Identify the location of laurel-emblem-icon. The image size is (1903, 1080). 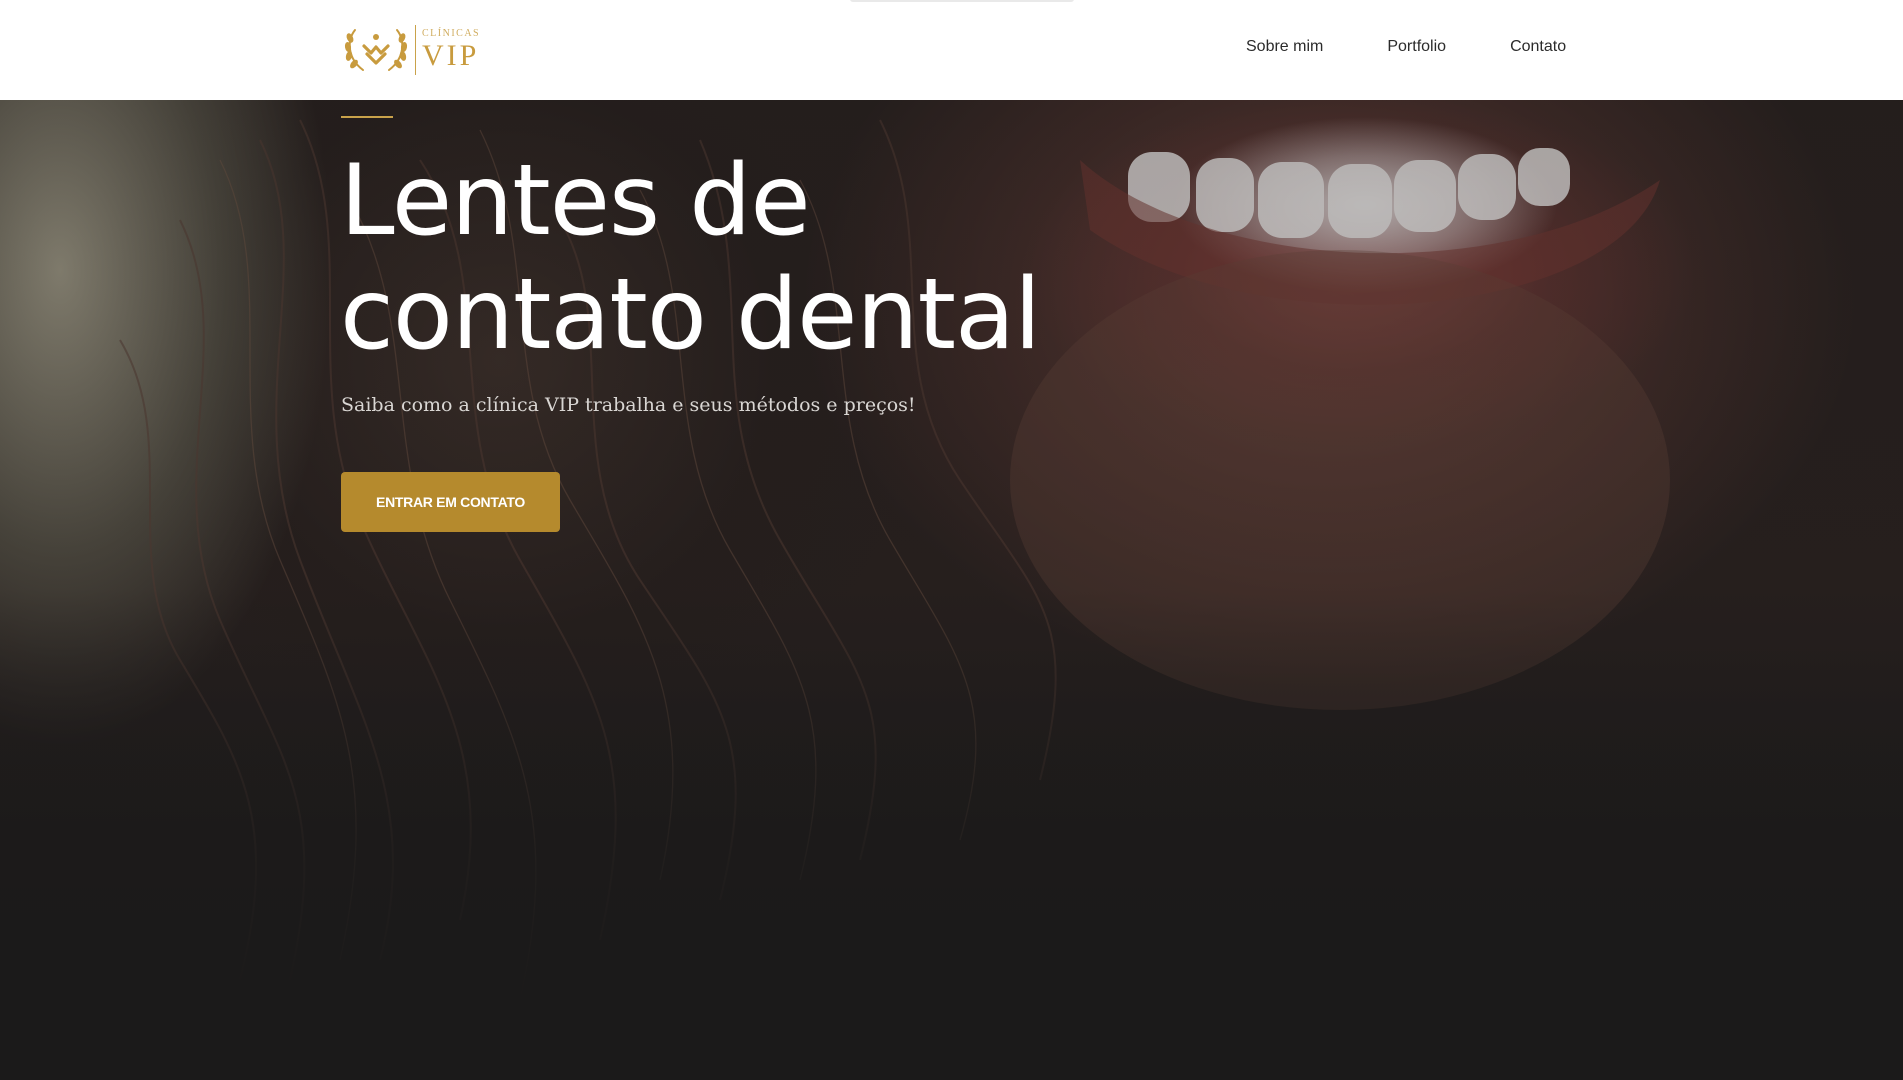
(376, 50).